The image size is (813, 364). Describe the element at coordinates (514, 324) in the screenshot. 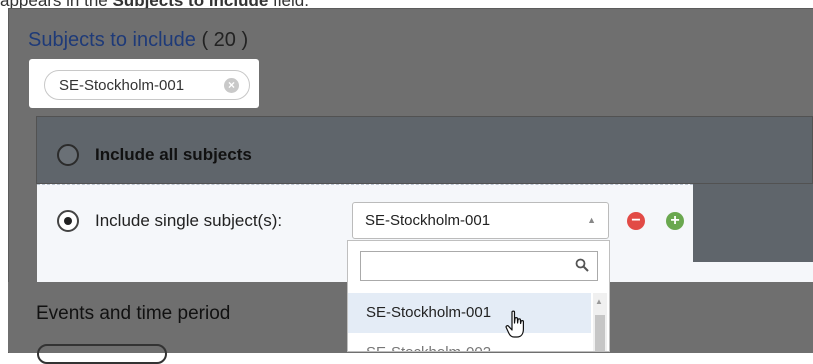

I see `hand-cursor-icon` at that location.